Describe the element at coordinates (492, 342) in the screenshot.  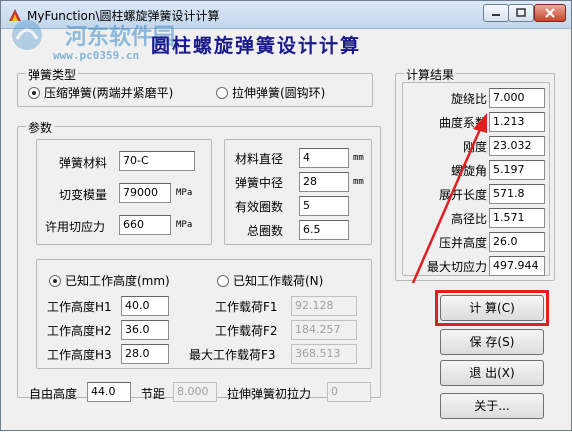
I see `save-button: 保 存(S)` at that location.